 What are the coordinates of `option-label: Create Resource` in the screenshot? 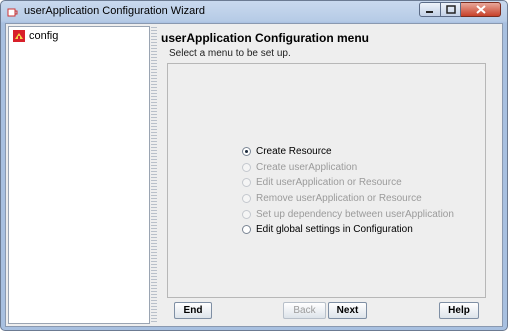 It's located at (294, 152).